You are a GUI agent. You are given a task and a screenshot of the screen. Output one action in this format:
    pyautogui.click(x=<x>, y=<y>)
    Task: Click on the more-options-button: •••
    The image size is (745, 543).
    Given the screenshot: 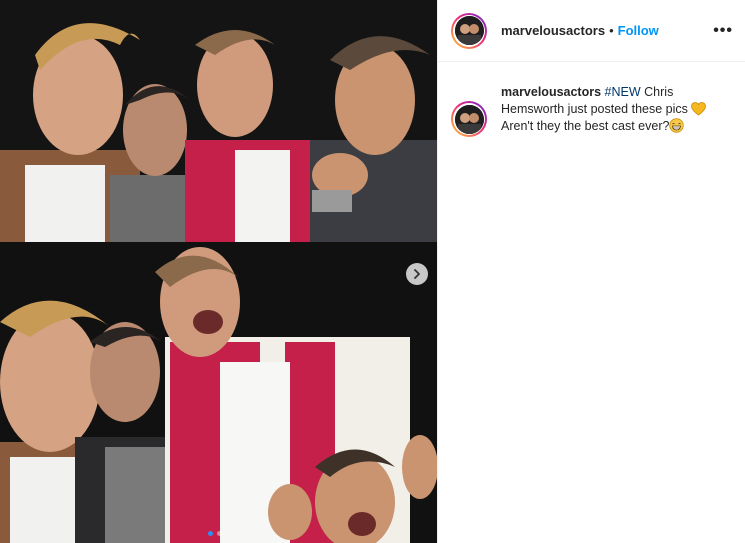 What is the action you would take?
    pyautogui.click(x=723, y=30)
    